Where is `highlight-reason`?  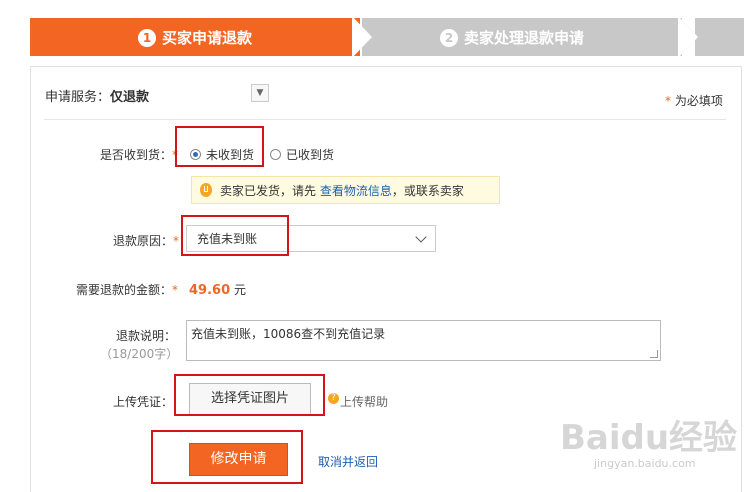
highlight-reason is located at coordinates (235, 235).